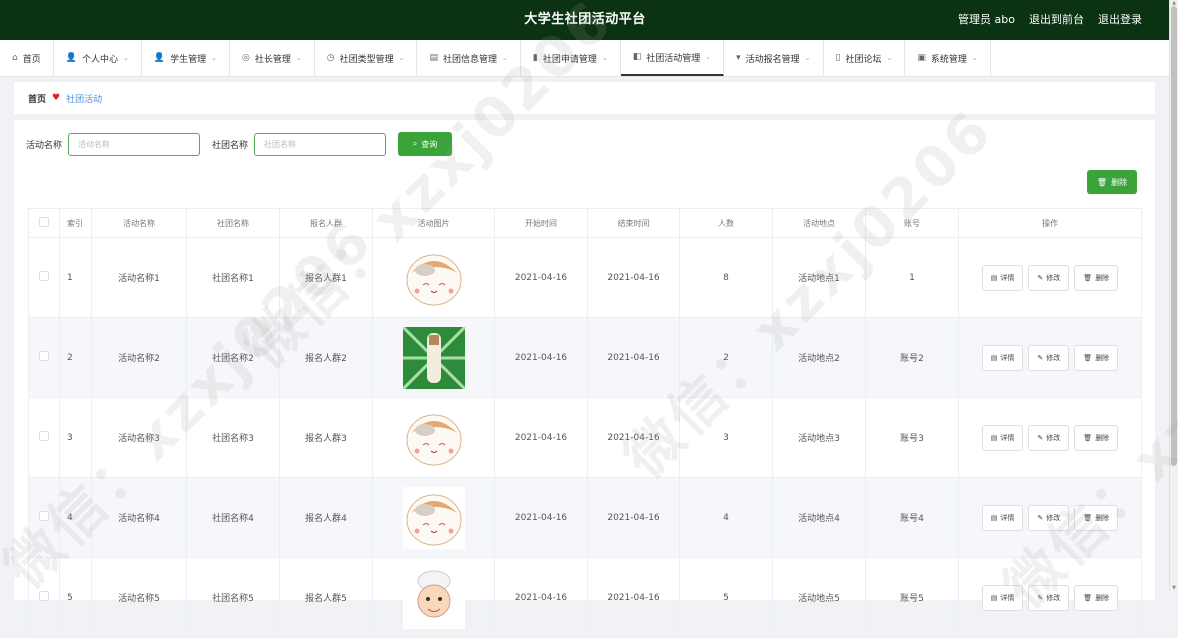 The height and width of the screenshot is (638, 1178). I want to click on cell-count: 3, so click(726, 437).